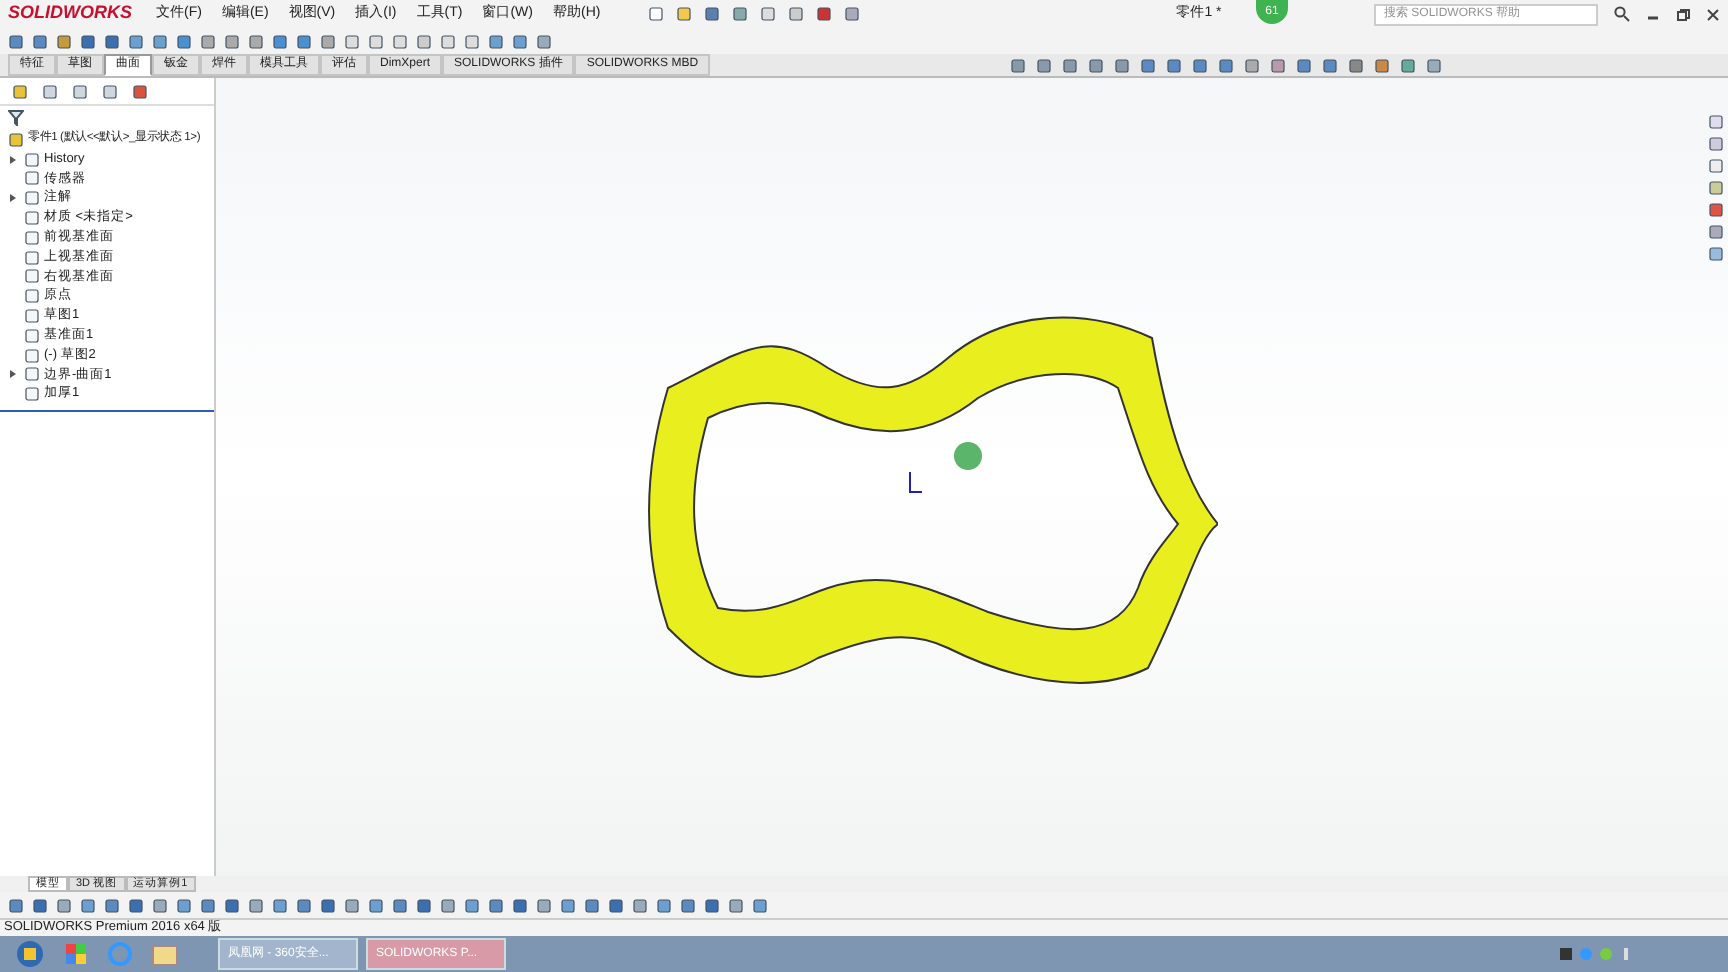 This screenshot has height=972, width=1728. I want to click on restore-icon, so click(1683, 14).